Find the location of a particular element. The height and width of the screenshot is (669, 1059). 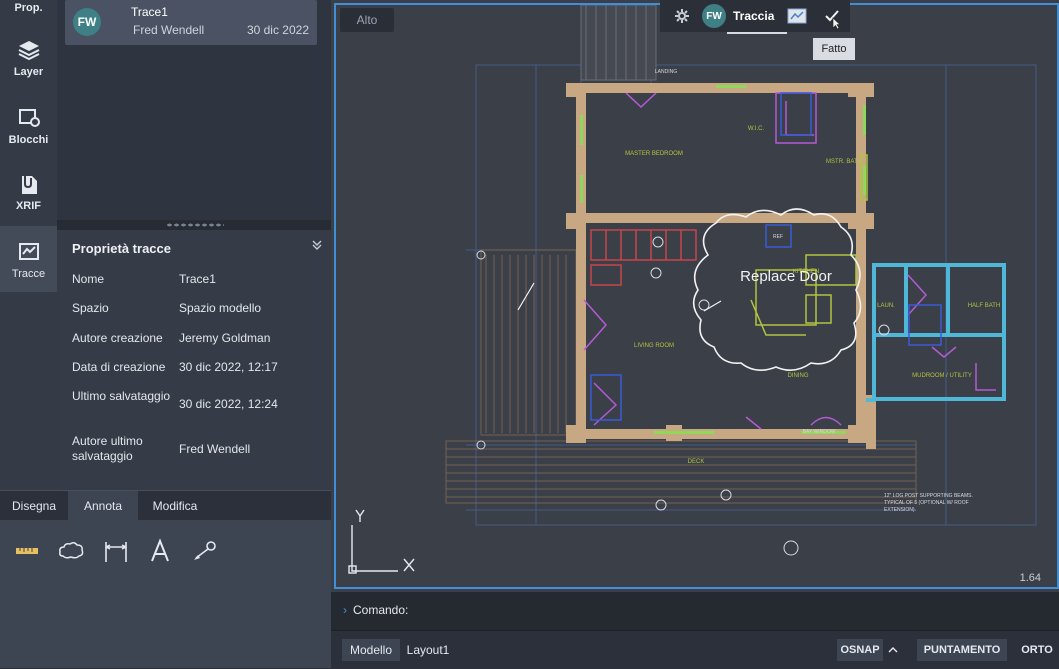

property-value: 30 dic 2022, 12:17 is located at coordinates (228, 367).